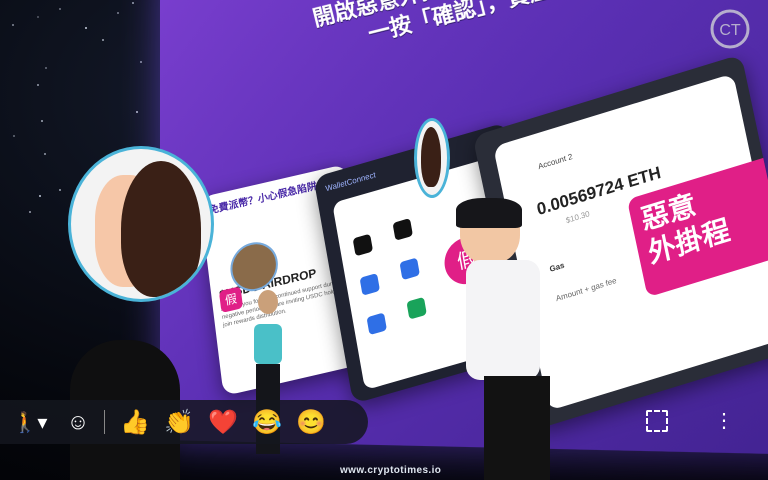 The image size is (768, 480). Describe the element at coordinates (135, 422) in the screenshot. I see `thumbs-up-reaction-button: 👍` at that location.